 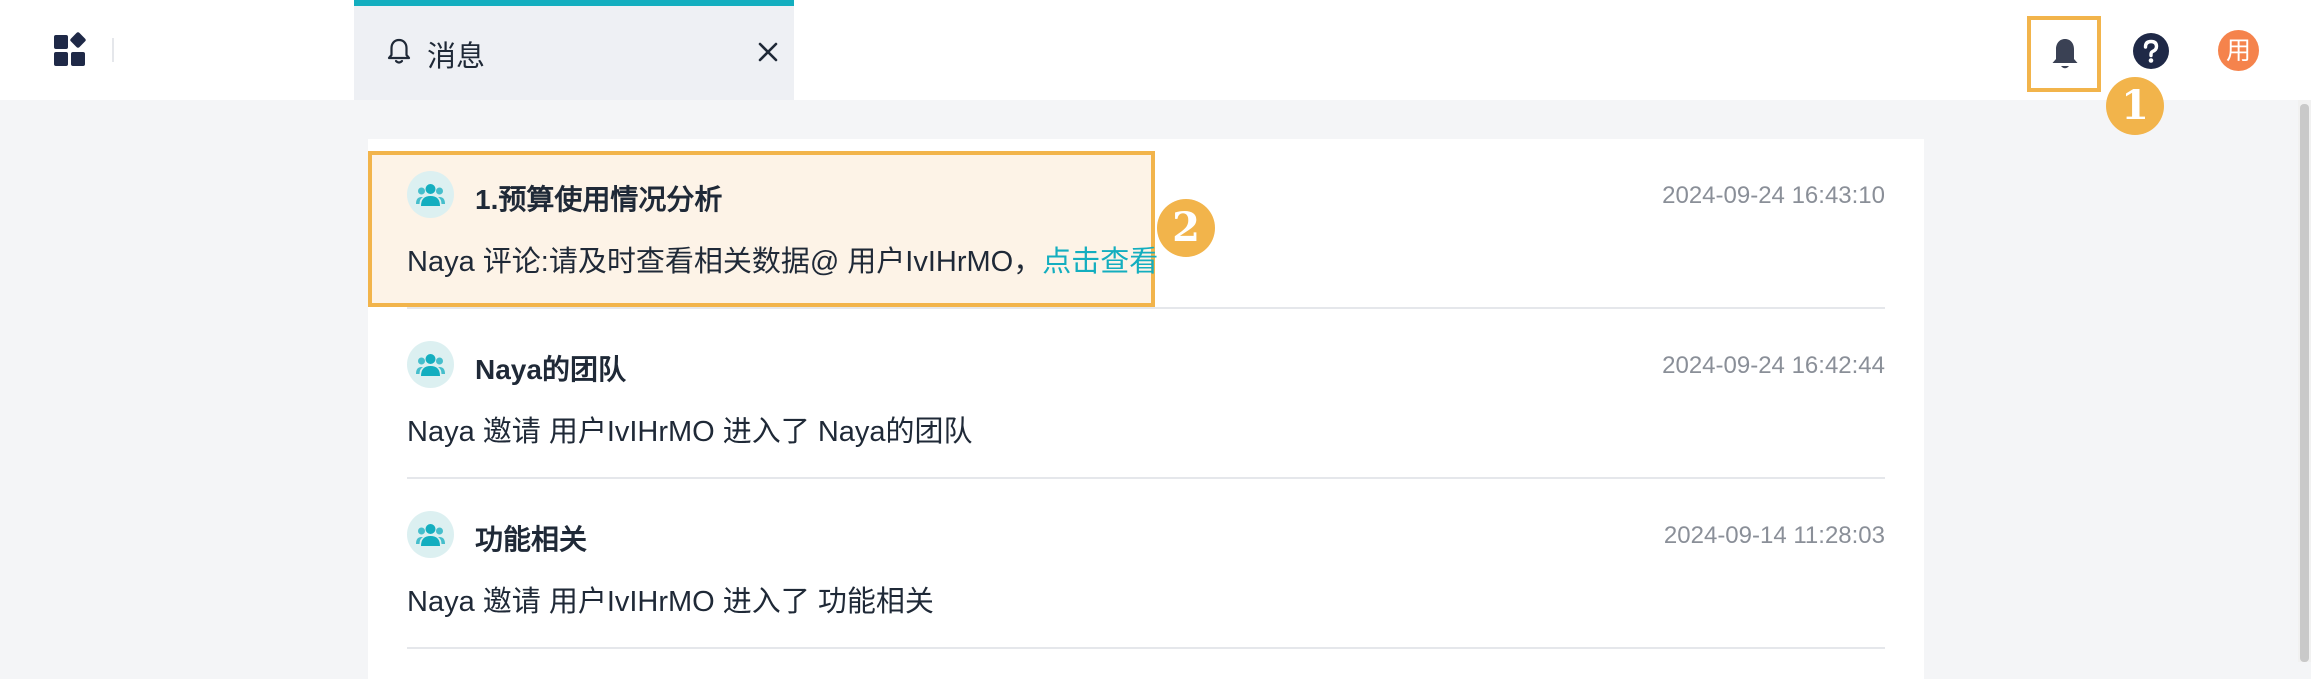 I want to click on message-text: Naya 评论:请及时查看相关数据@ 用户IvIHrMO，, so click(x=725, y=262).